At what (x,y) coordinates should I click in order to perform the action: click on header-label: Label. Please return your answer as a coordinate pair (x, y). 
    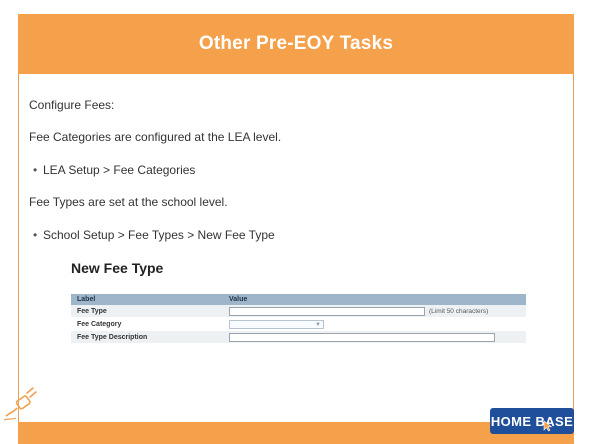
    Looking at the image, I should click on (86, 299).